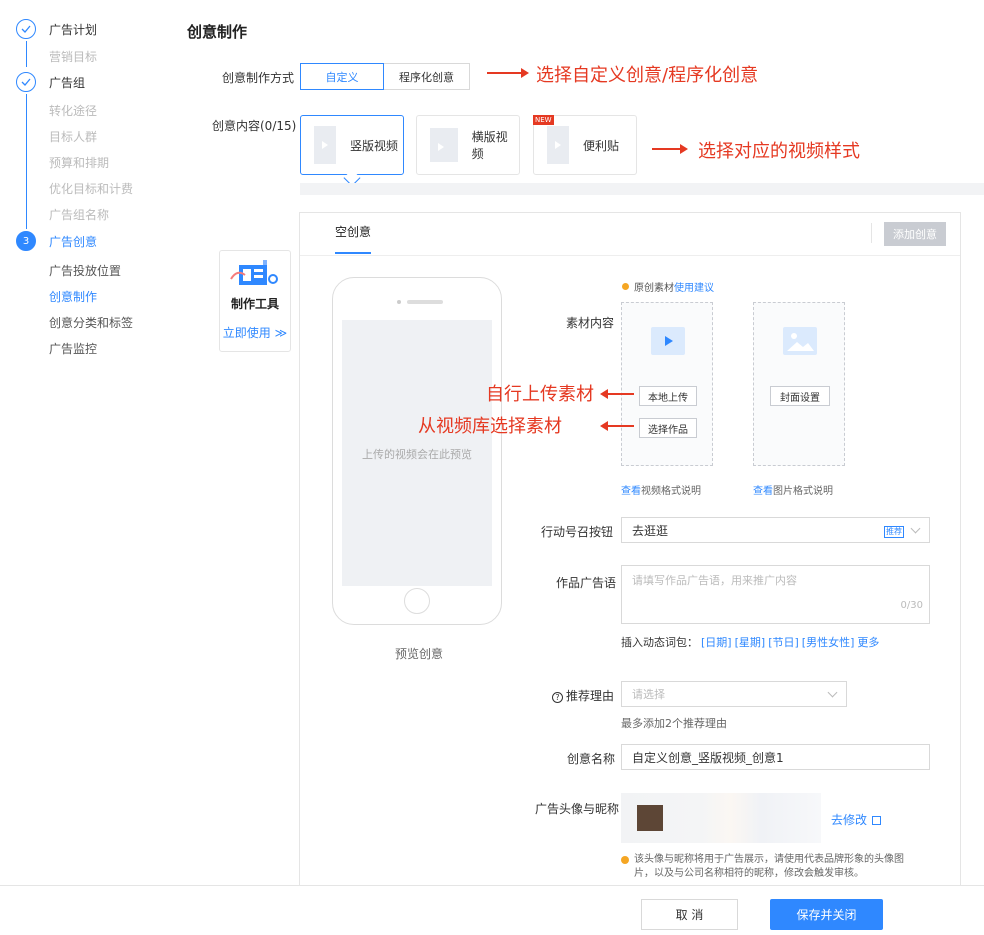 The image size is (984, 935). What do you see at coordinates (543, 120) in the screenshot?
I see `new-badge: NEW` at bounding box center [543, 120].